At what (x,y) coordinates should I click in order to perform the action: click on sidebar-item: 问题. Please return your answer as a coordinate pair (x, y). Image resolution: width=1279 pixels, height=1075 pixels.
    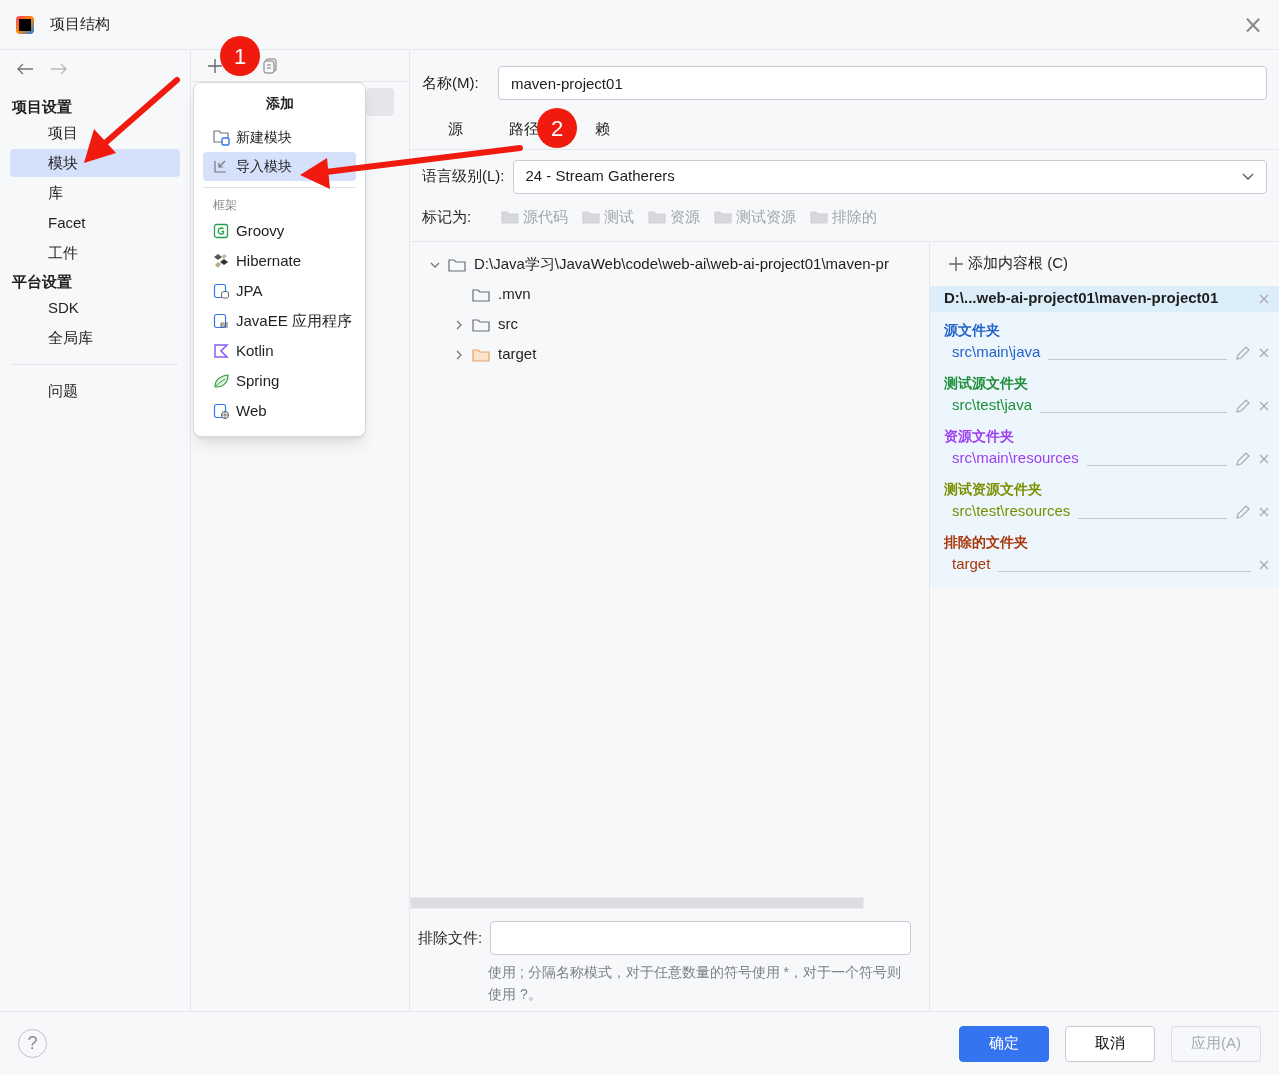
    Looking at the image, I should click on (95, 391).